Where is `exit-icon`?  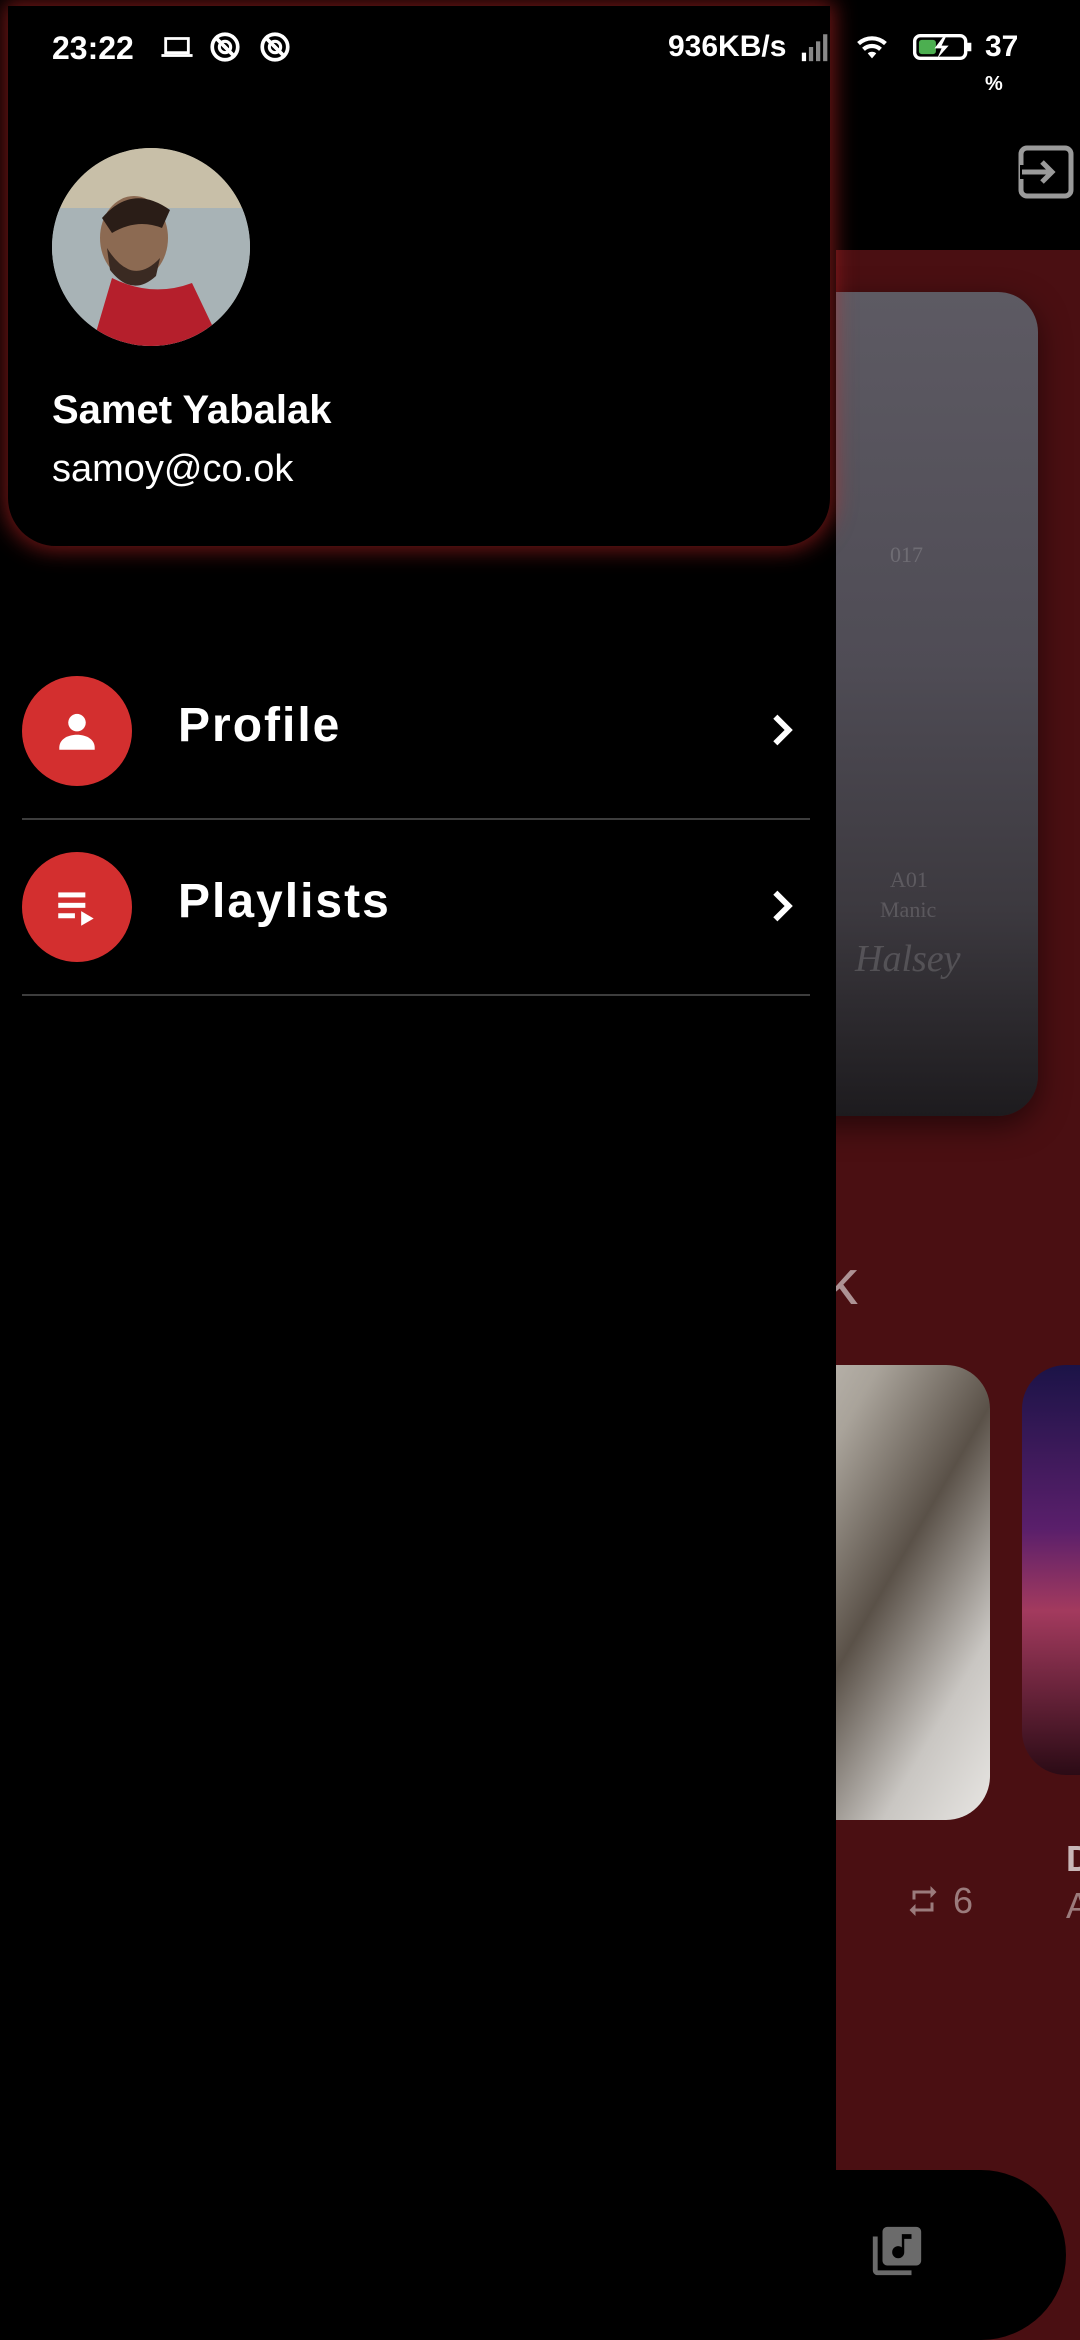 exit-icon is located at coordinates (1046, 172).